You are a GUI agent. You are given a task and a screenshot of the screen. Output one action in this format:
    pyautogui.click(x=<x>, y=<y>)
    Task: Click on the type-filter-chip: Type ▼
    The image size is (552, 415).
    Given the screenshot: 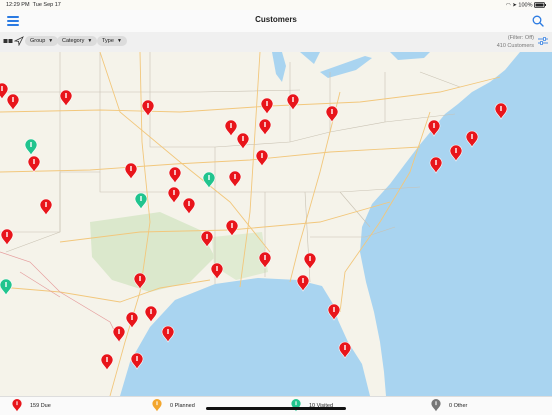 What is the action you would take?
    pyautogui.click(x=112, y=41)
    